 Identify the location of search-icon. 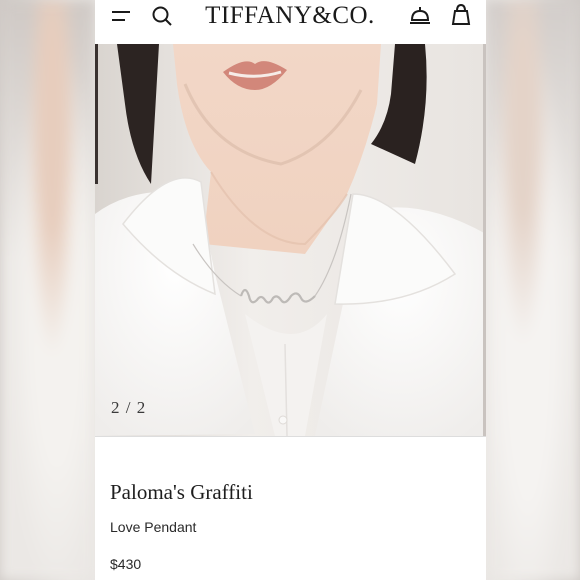
(162, 16).